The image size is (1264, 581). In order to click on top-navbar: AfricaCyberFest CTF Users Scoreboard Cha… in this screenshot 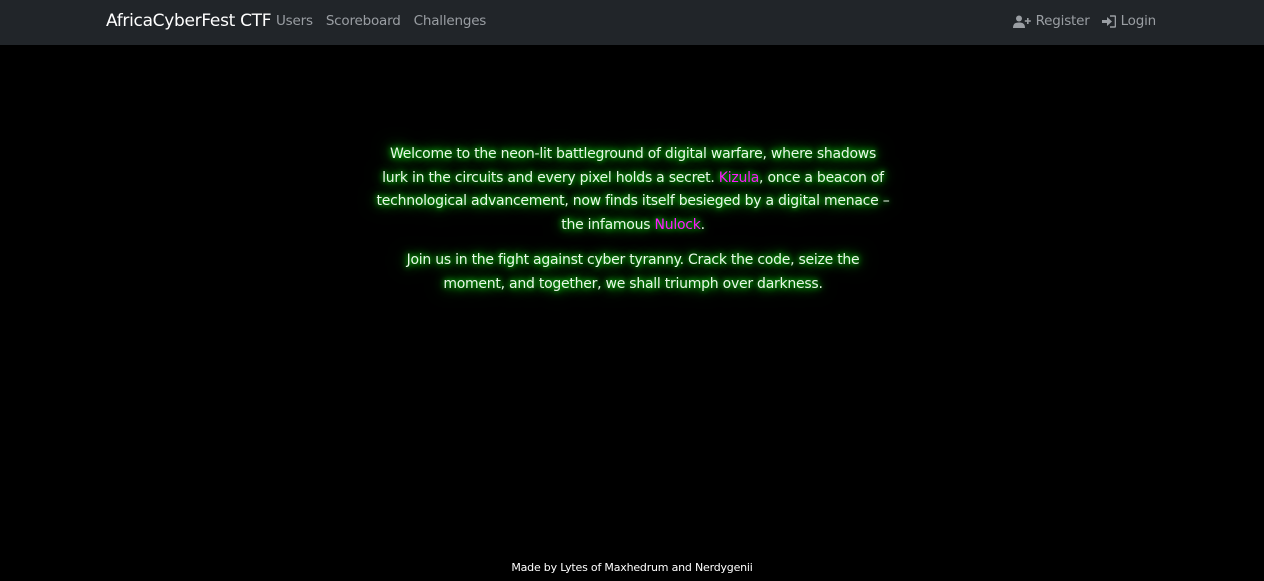, I will do `click(632, 22)`.